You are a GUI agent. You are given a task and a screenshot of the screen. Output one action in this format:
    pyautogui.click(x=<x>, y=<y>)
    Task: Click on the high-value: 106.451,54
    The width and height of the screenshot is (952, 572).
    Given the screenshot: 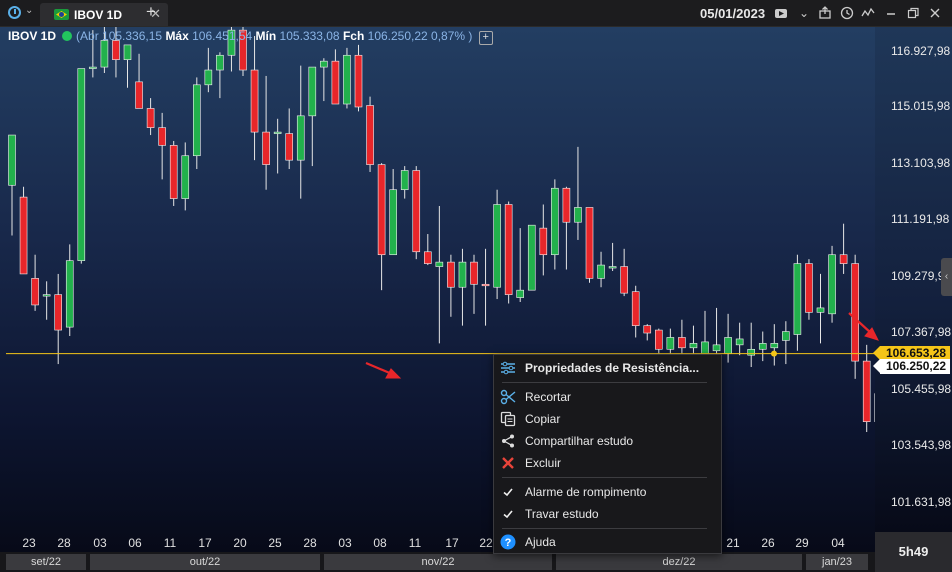 What is the action you would take?
    pyautogui.click(x=222, y=36)
    